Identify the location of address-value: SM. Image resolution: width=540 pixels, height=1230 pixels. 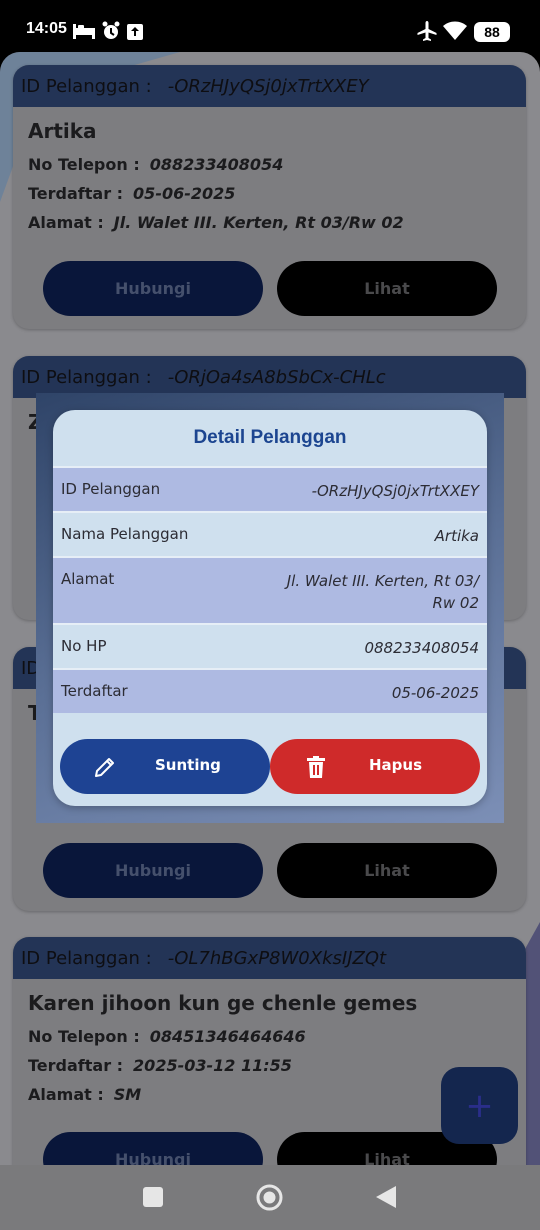
(127, 1094).